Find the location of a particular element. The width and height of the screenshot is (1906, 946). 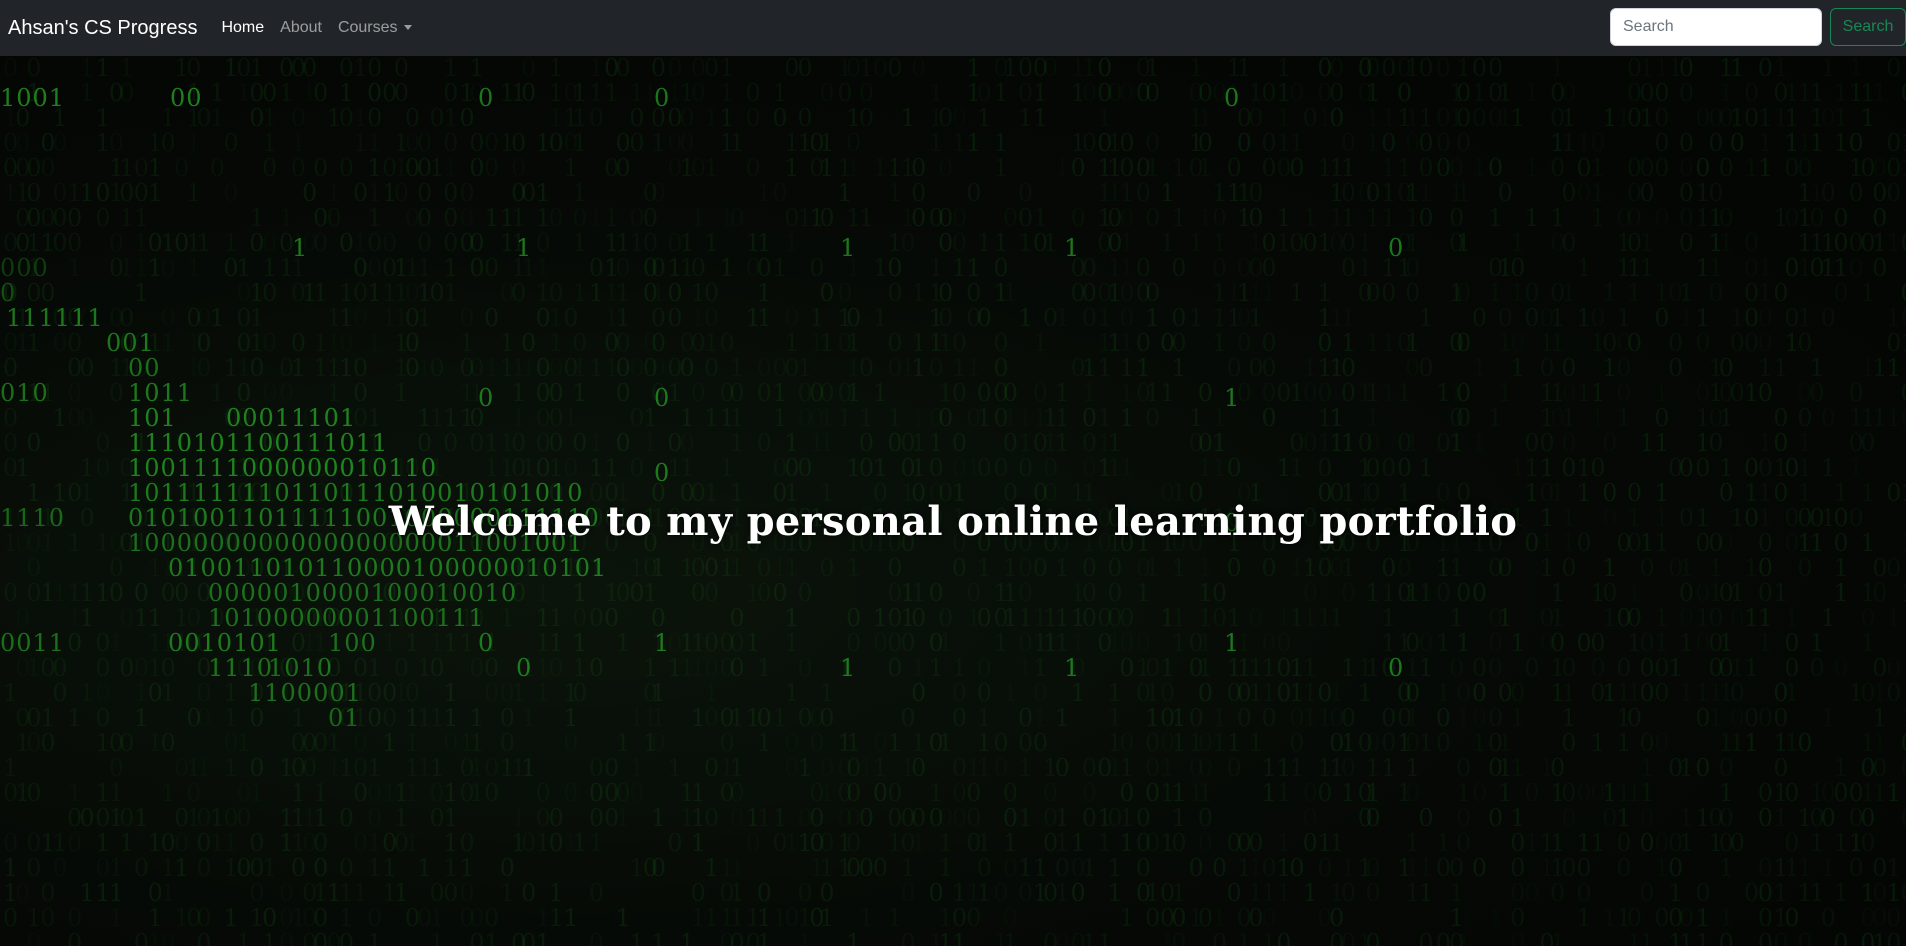

svg-text: 111111 is located at coordinates (55, 318).